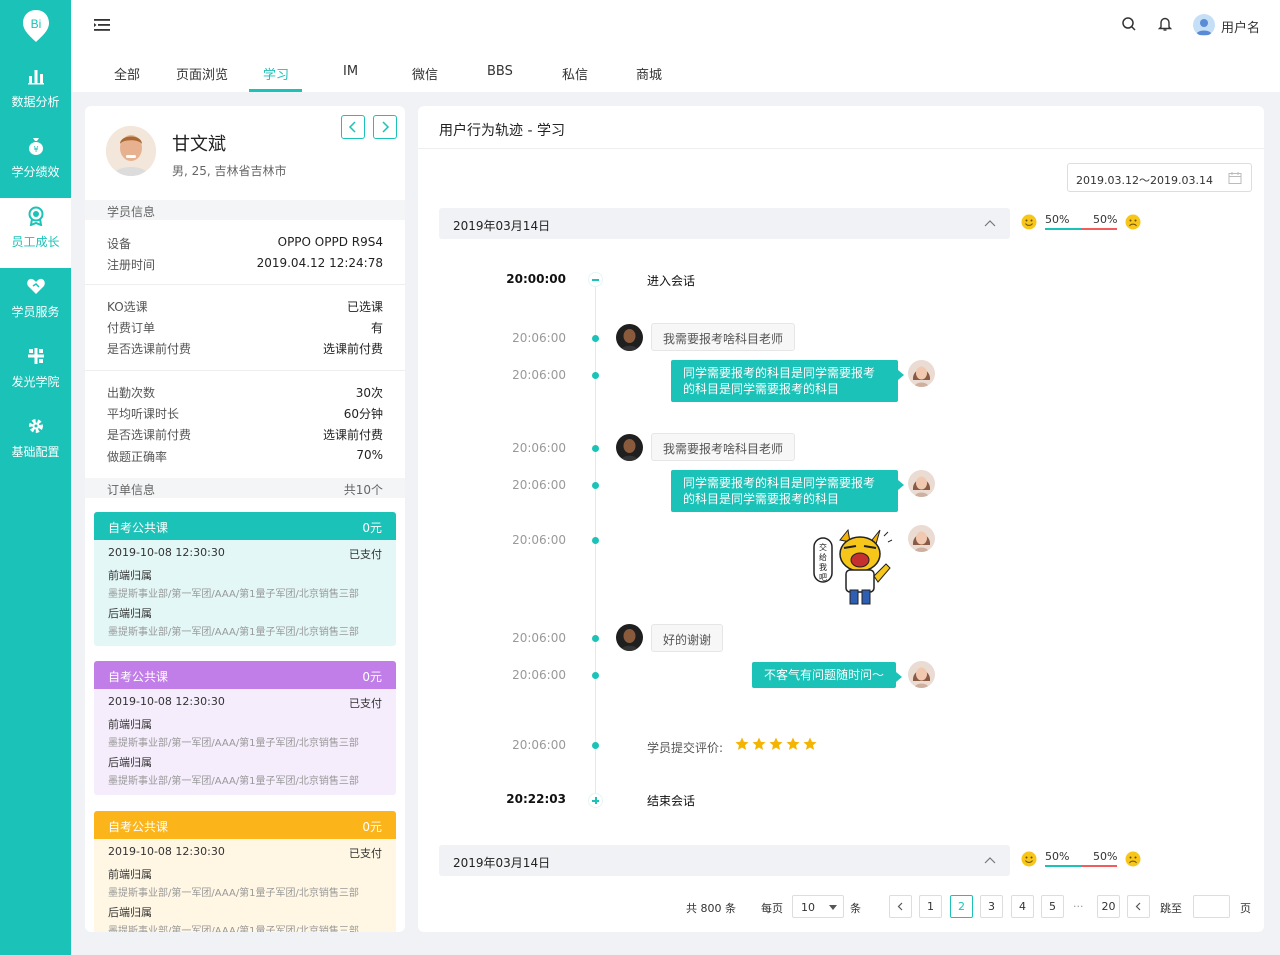  What do you see at coordinates (35, 443) in the screenshot?
I see `sidebar-item-base-config: 基础配置` at bounding box center [35, 443].